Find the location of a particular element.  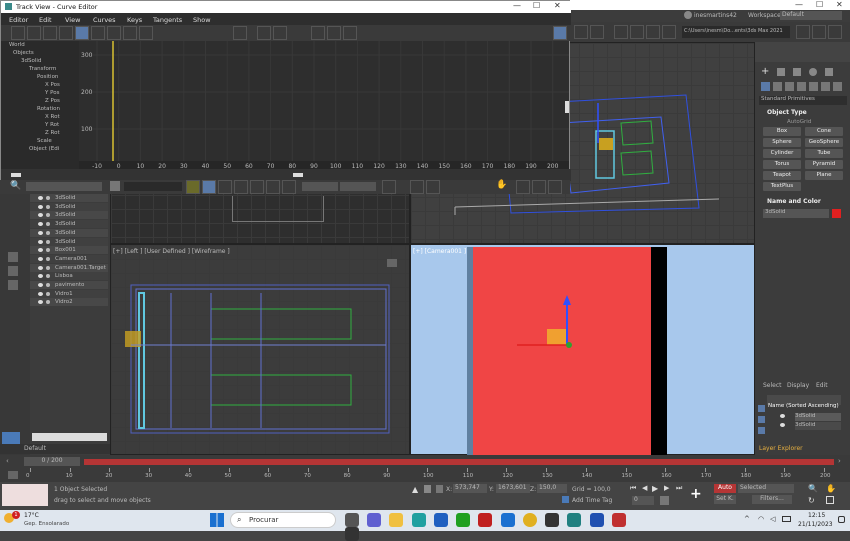

primitive-button: Plane is located at coordinates (824, 175).